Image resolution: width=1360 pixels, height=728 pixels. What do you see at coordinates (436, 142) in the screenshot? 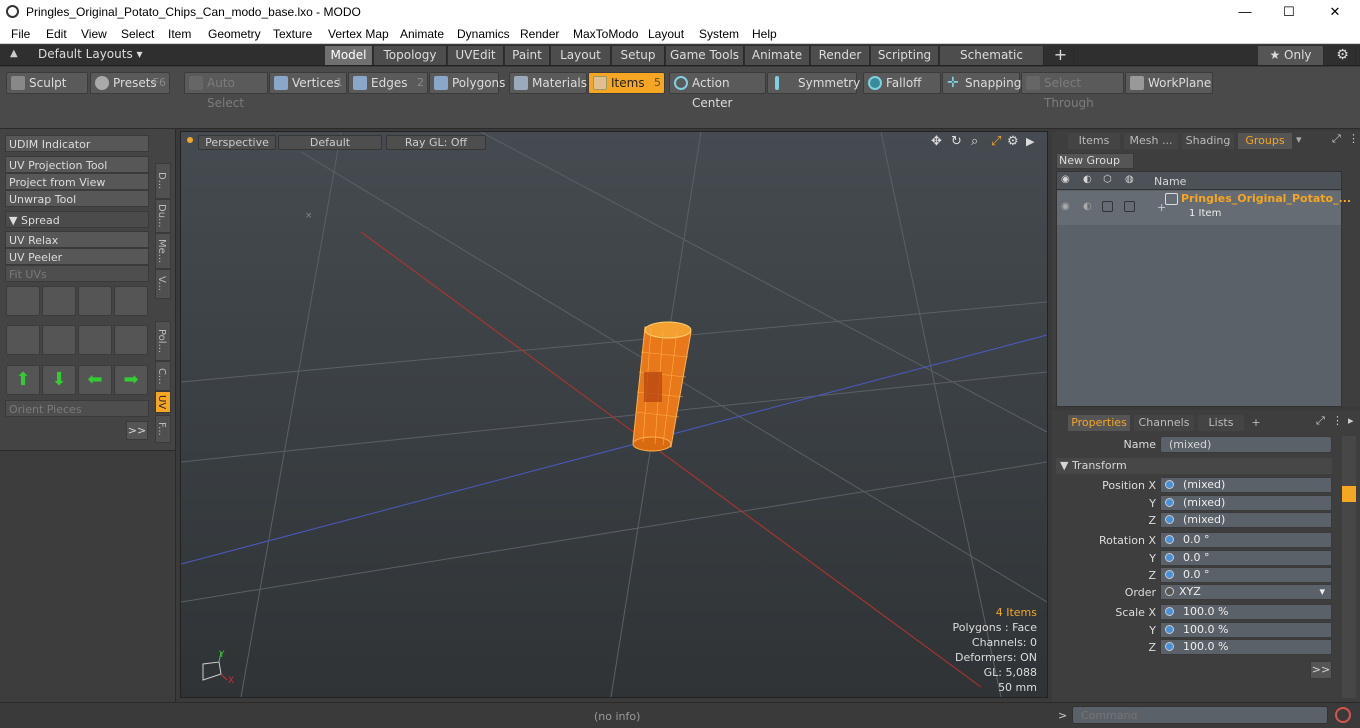
I see `ray-gl-toggle: Ray GL: Off` at bounding box center [436, 142].